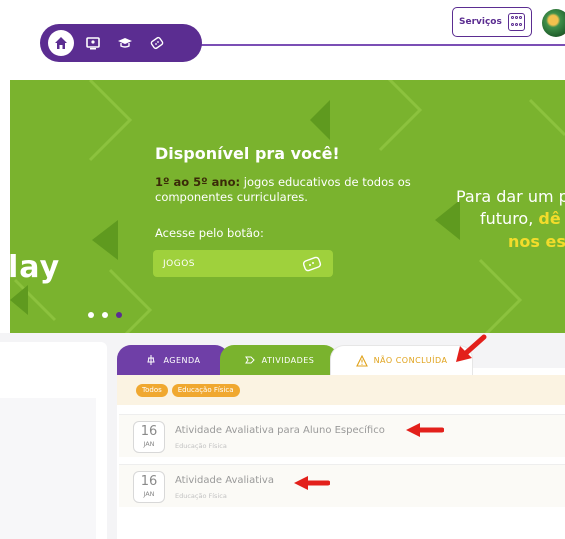  Describe the element at coordinates (312, 263) in the screenshot. I see `game-ticket-icon` at that location.